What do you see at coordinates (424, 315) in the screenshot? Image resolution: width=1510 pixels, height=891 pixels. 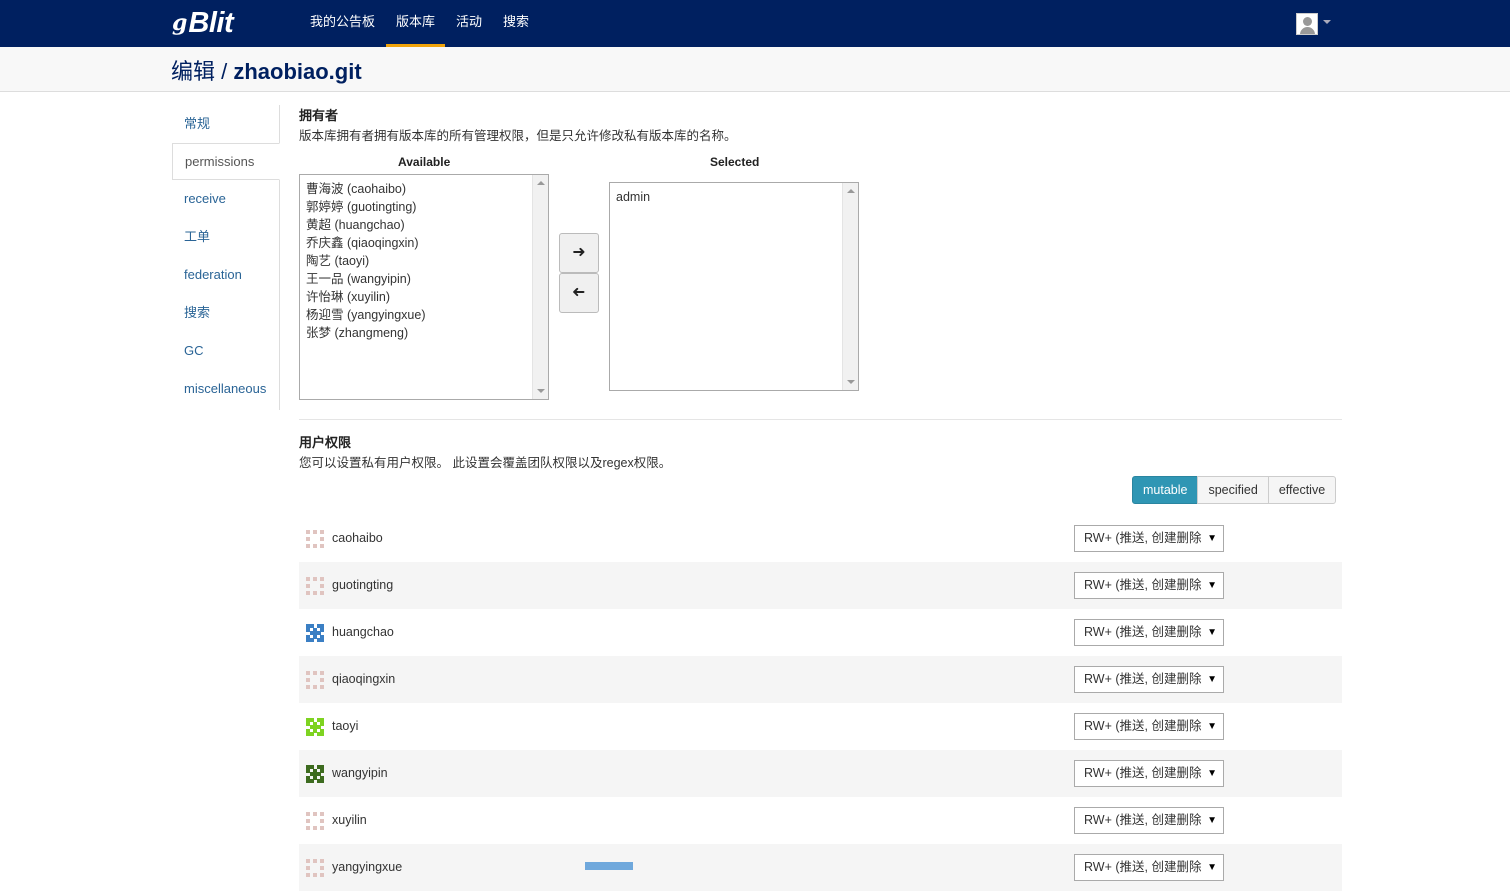 I see `list-item: 杨迎雪 (yangyingxue)` at bounding box center [424, 315].